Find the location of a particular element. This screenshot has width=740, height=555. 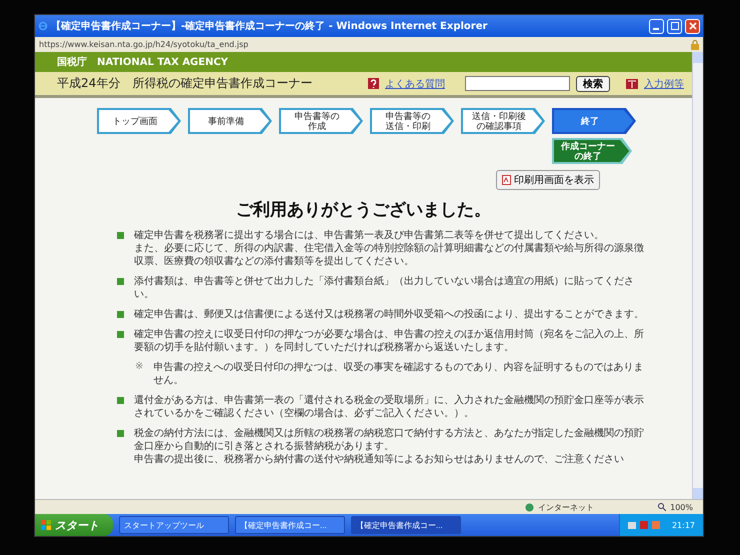

globe-icon is located at coordinates (529, 507).